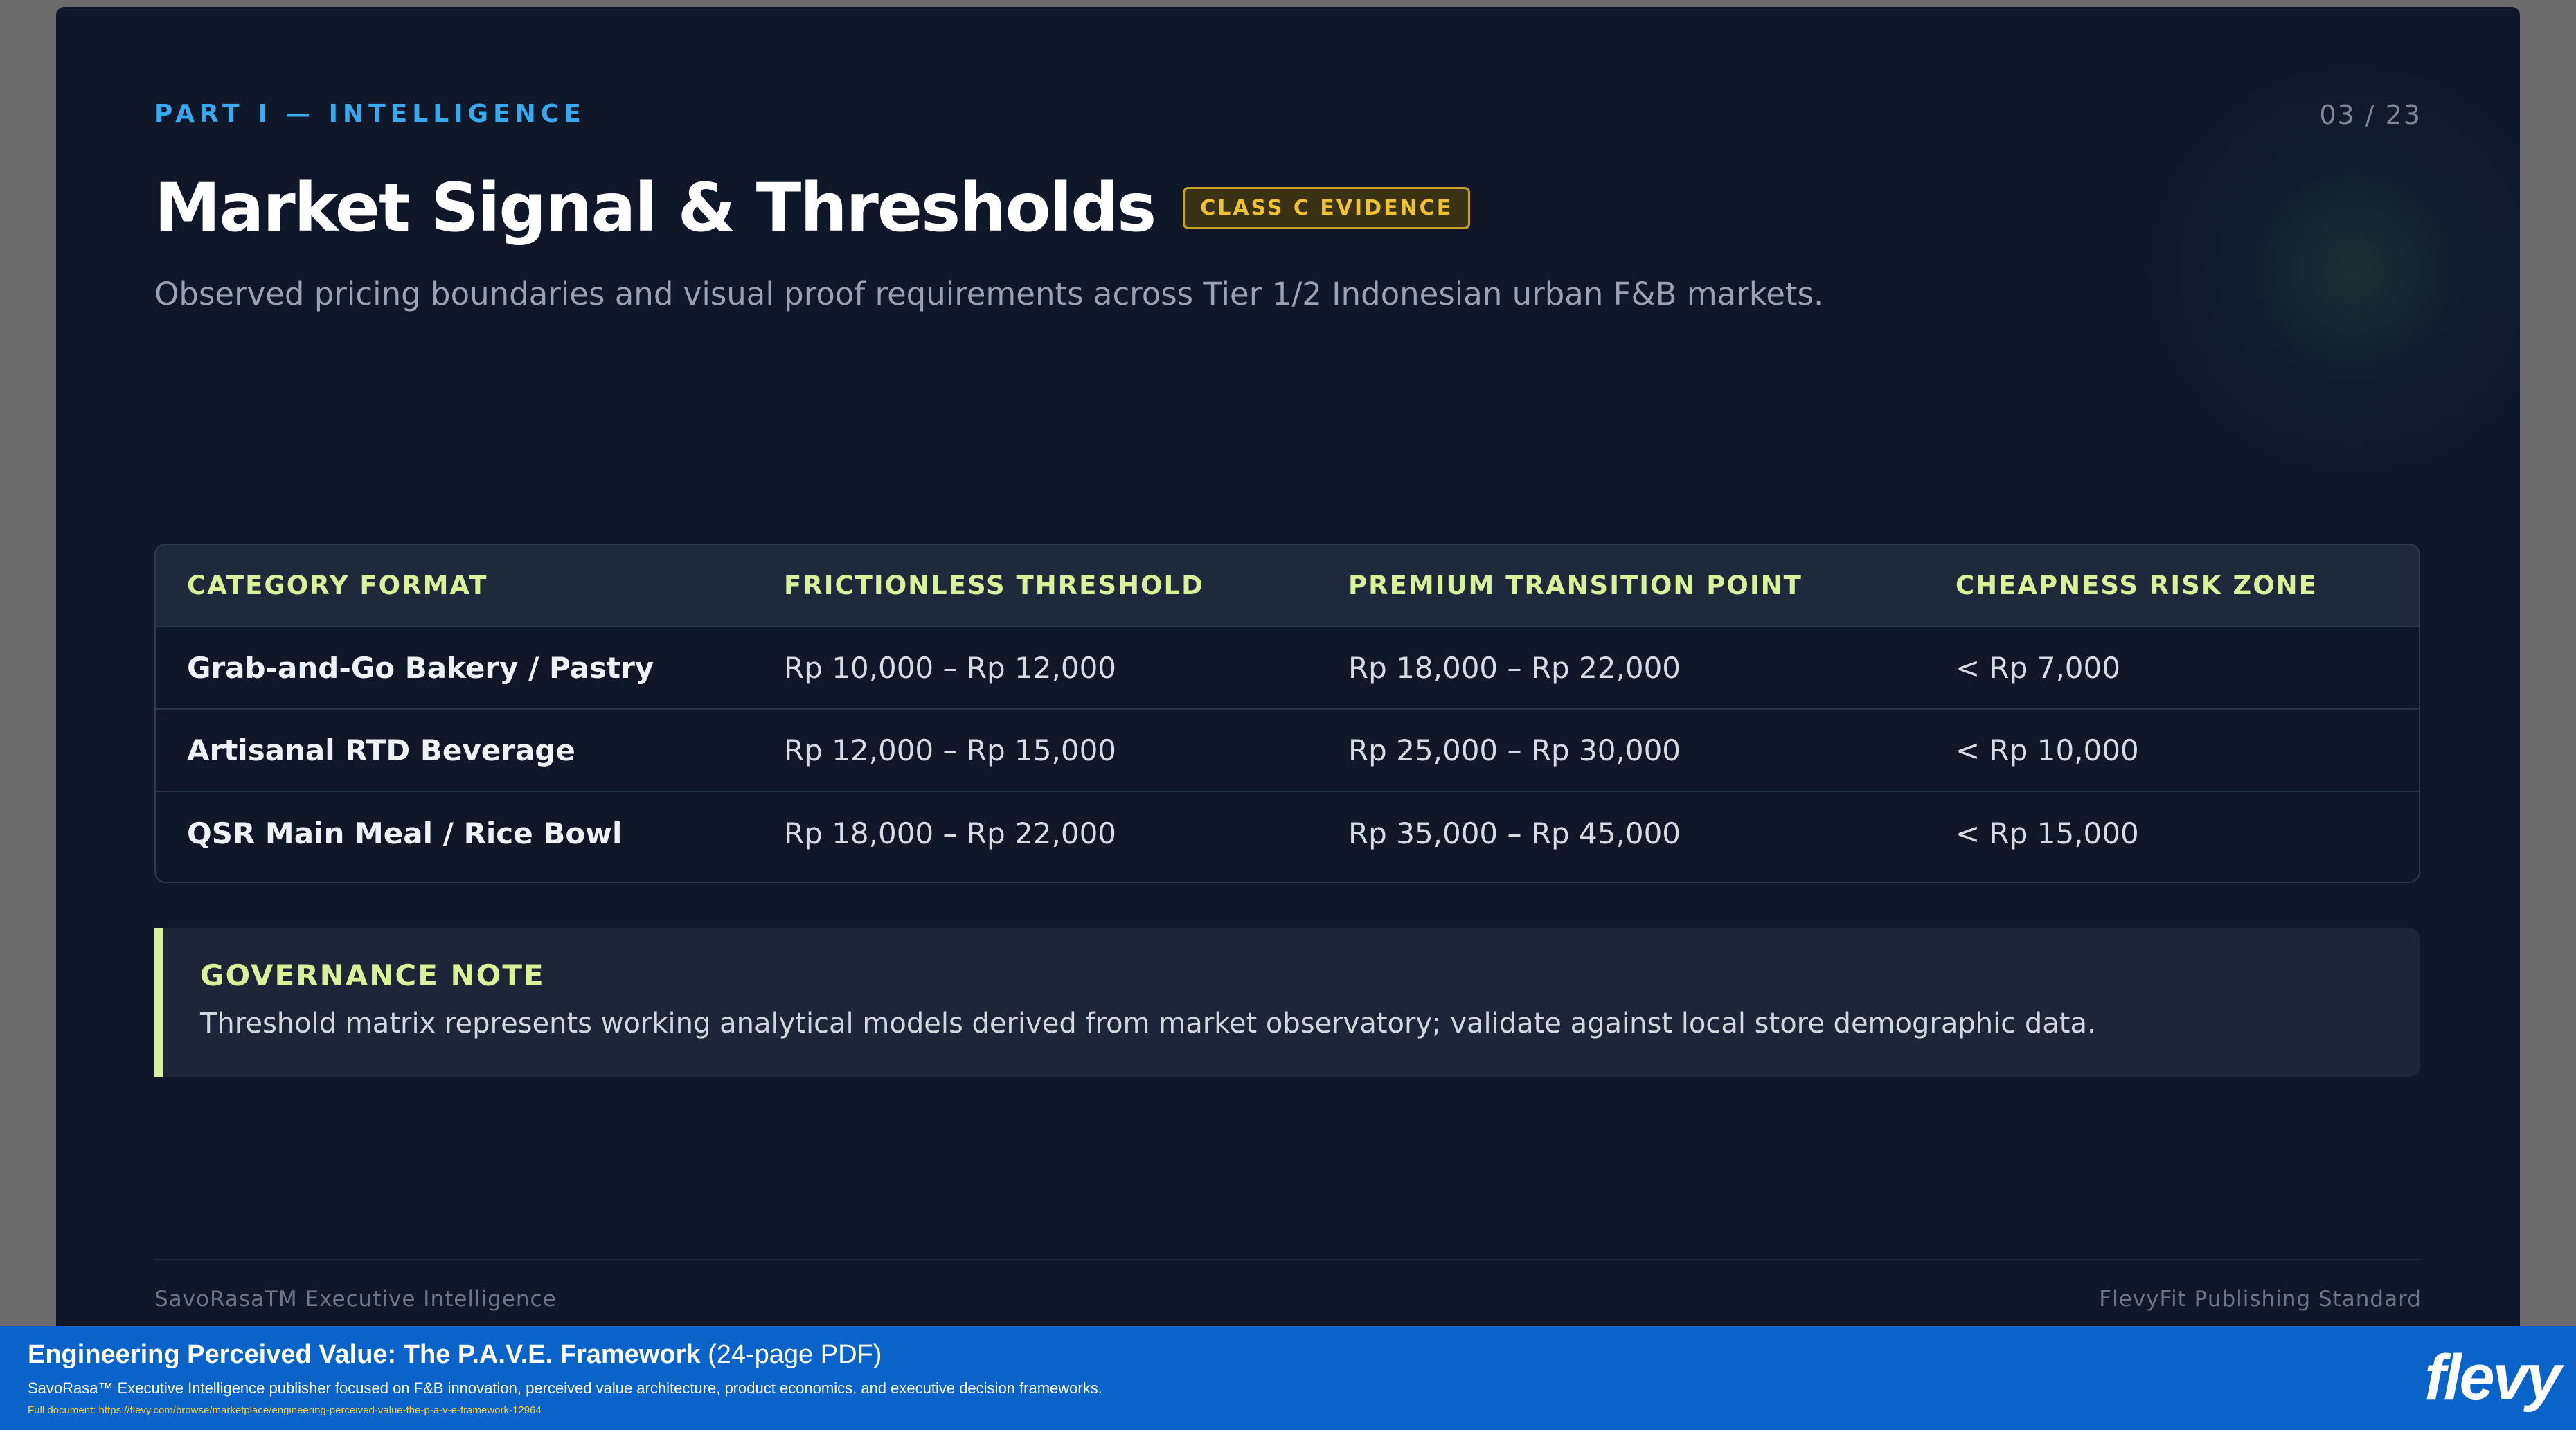 This screenshot has width=2576, height=1430. What do you see at coordinates (1035, 750) in the screenshot?
I see `cell-frictionless: Rp 12,000 – Rp 15,000` at bounding box center [1035, 750].